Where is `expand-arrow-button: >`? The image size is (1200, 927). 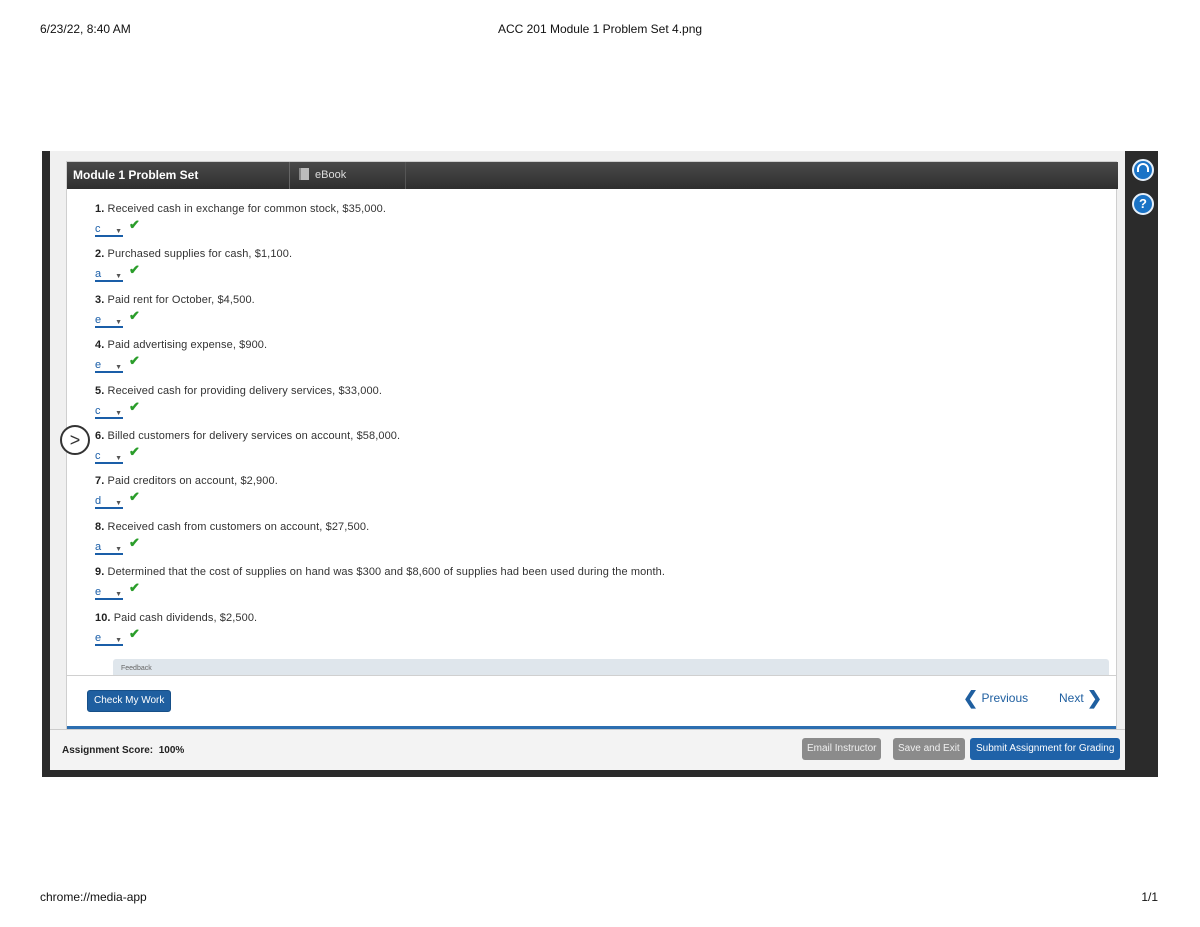 expand-arrow-button: > is located at coordinates (75, 440).